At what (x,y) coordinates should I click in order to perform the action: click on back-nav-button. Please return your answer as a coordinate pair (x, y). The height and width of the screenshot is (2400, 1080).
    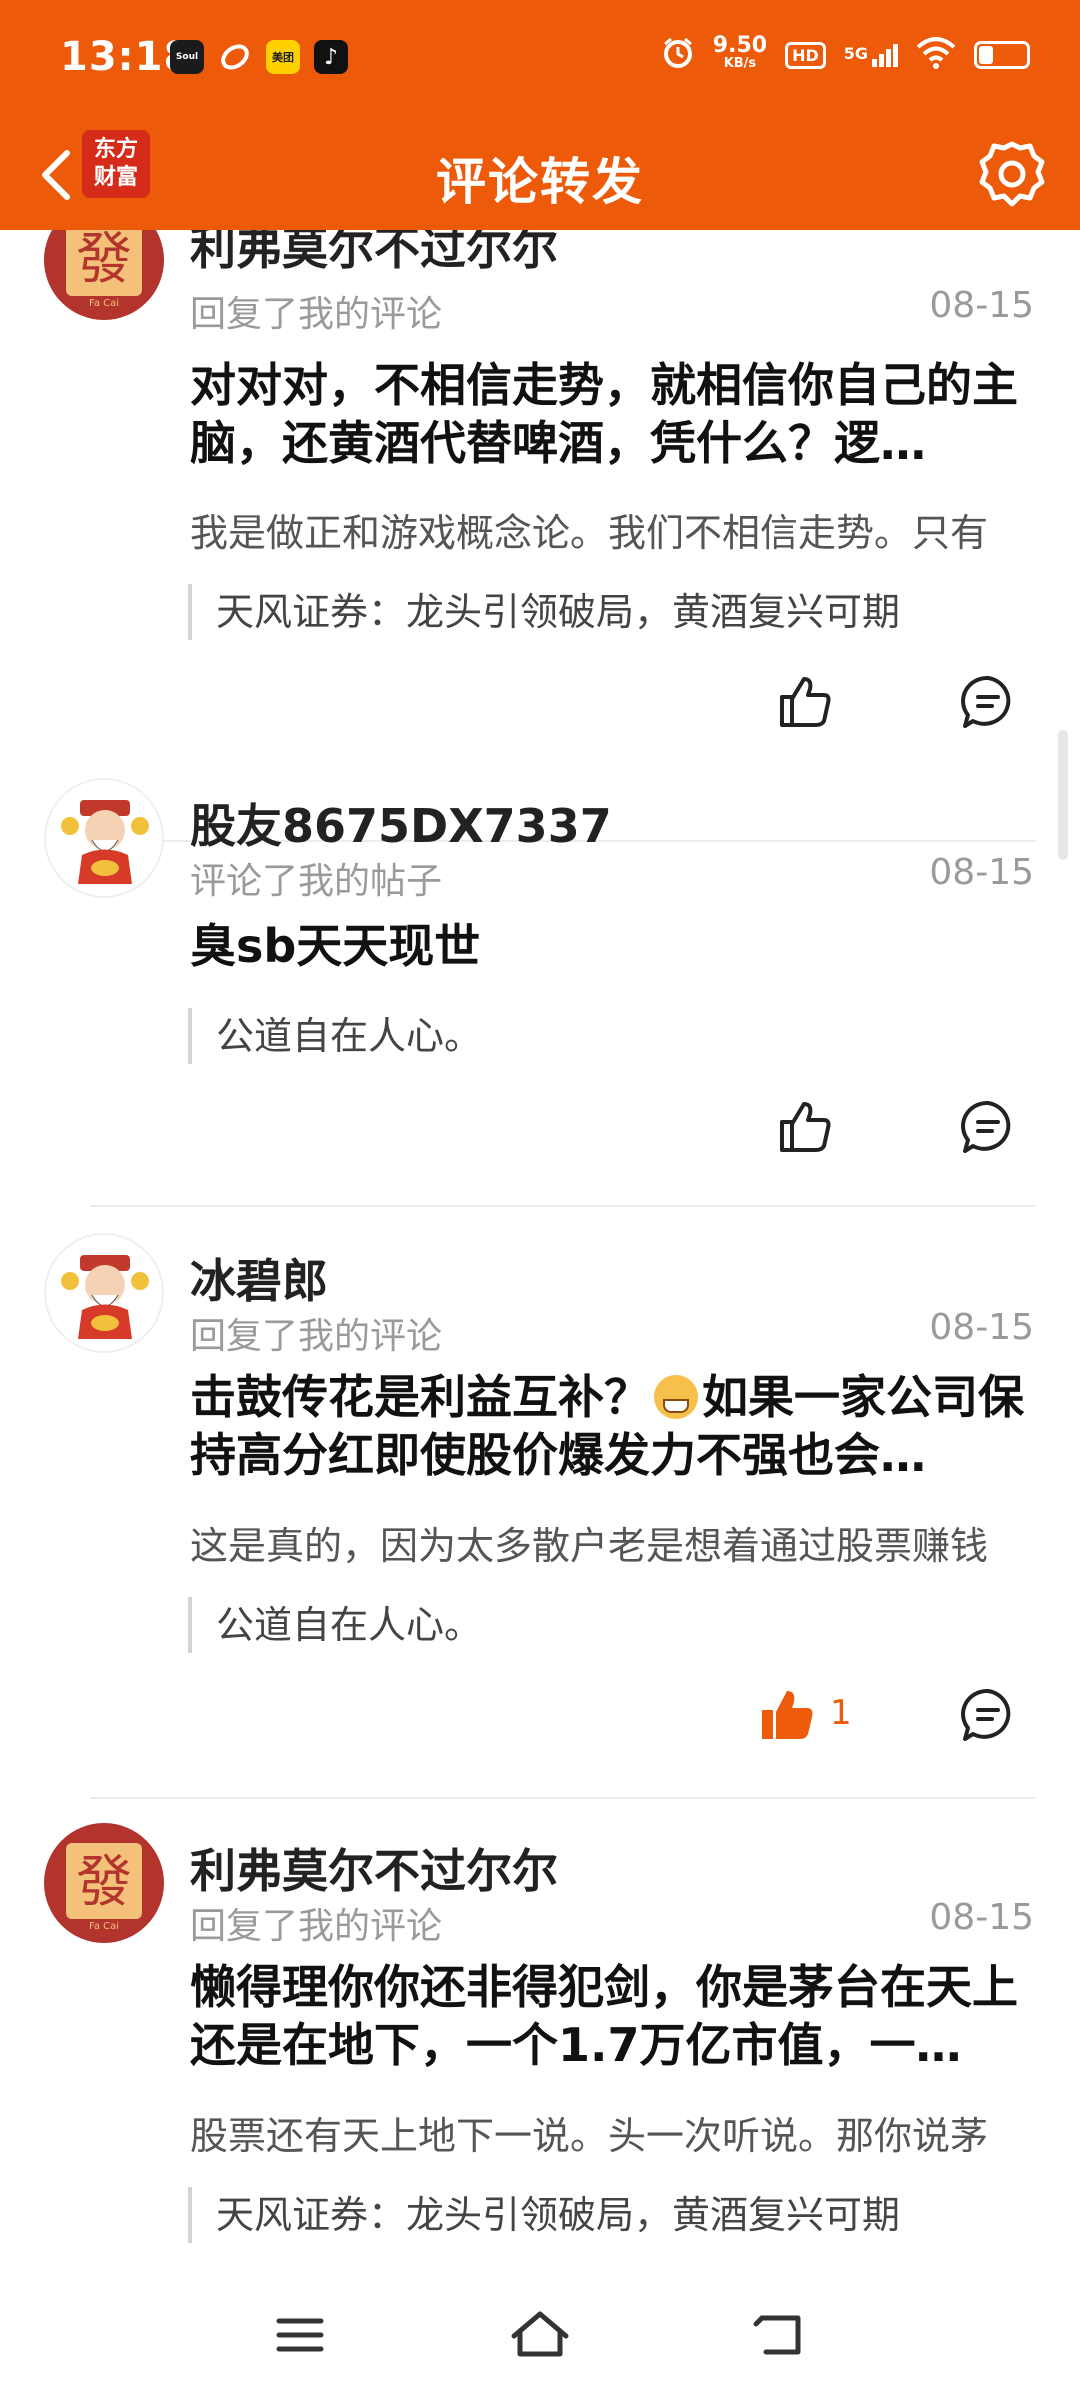
    Looking at the image, I should click on (780, 2335).